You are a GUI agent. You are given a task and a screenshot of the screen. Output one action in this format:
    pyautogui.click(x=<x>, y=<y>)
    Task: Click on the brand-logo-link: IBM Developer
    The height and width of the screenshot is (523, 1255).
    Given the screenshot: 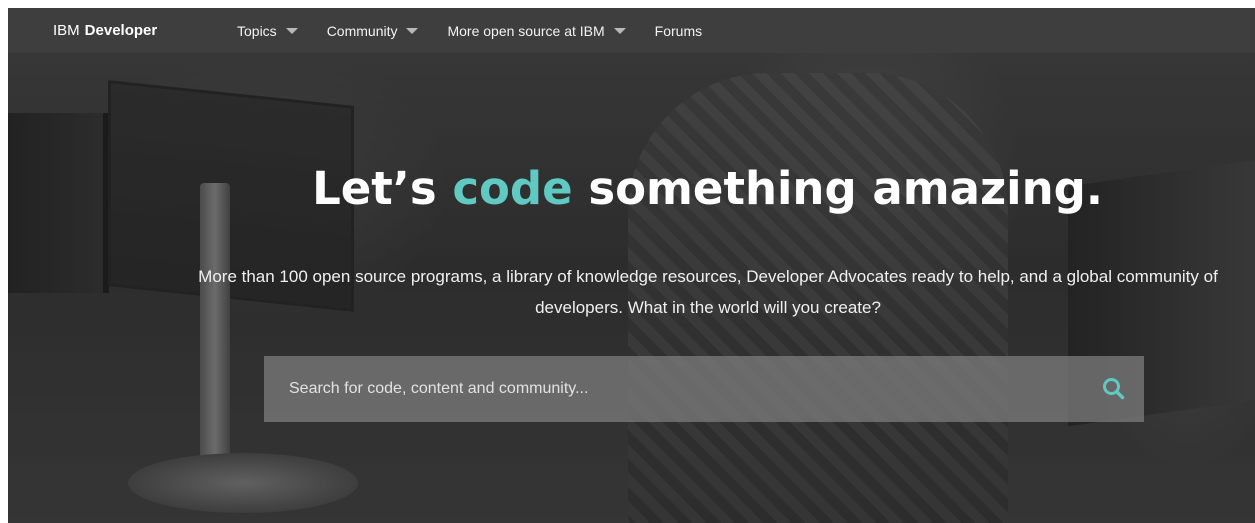 What is the action you would take?
    pyautogui.click(x=105, y=30)
    